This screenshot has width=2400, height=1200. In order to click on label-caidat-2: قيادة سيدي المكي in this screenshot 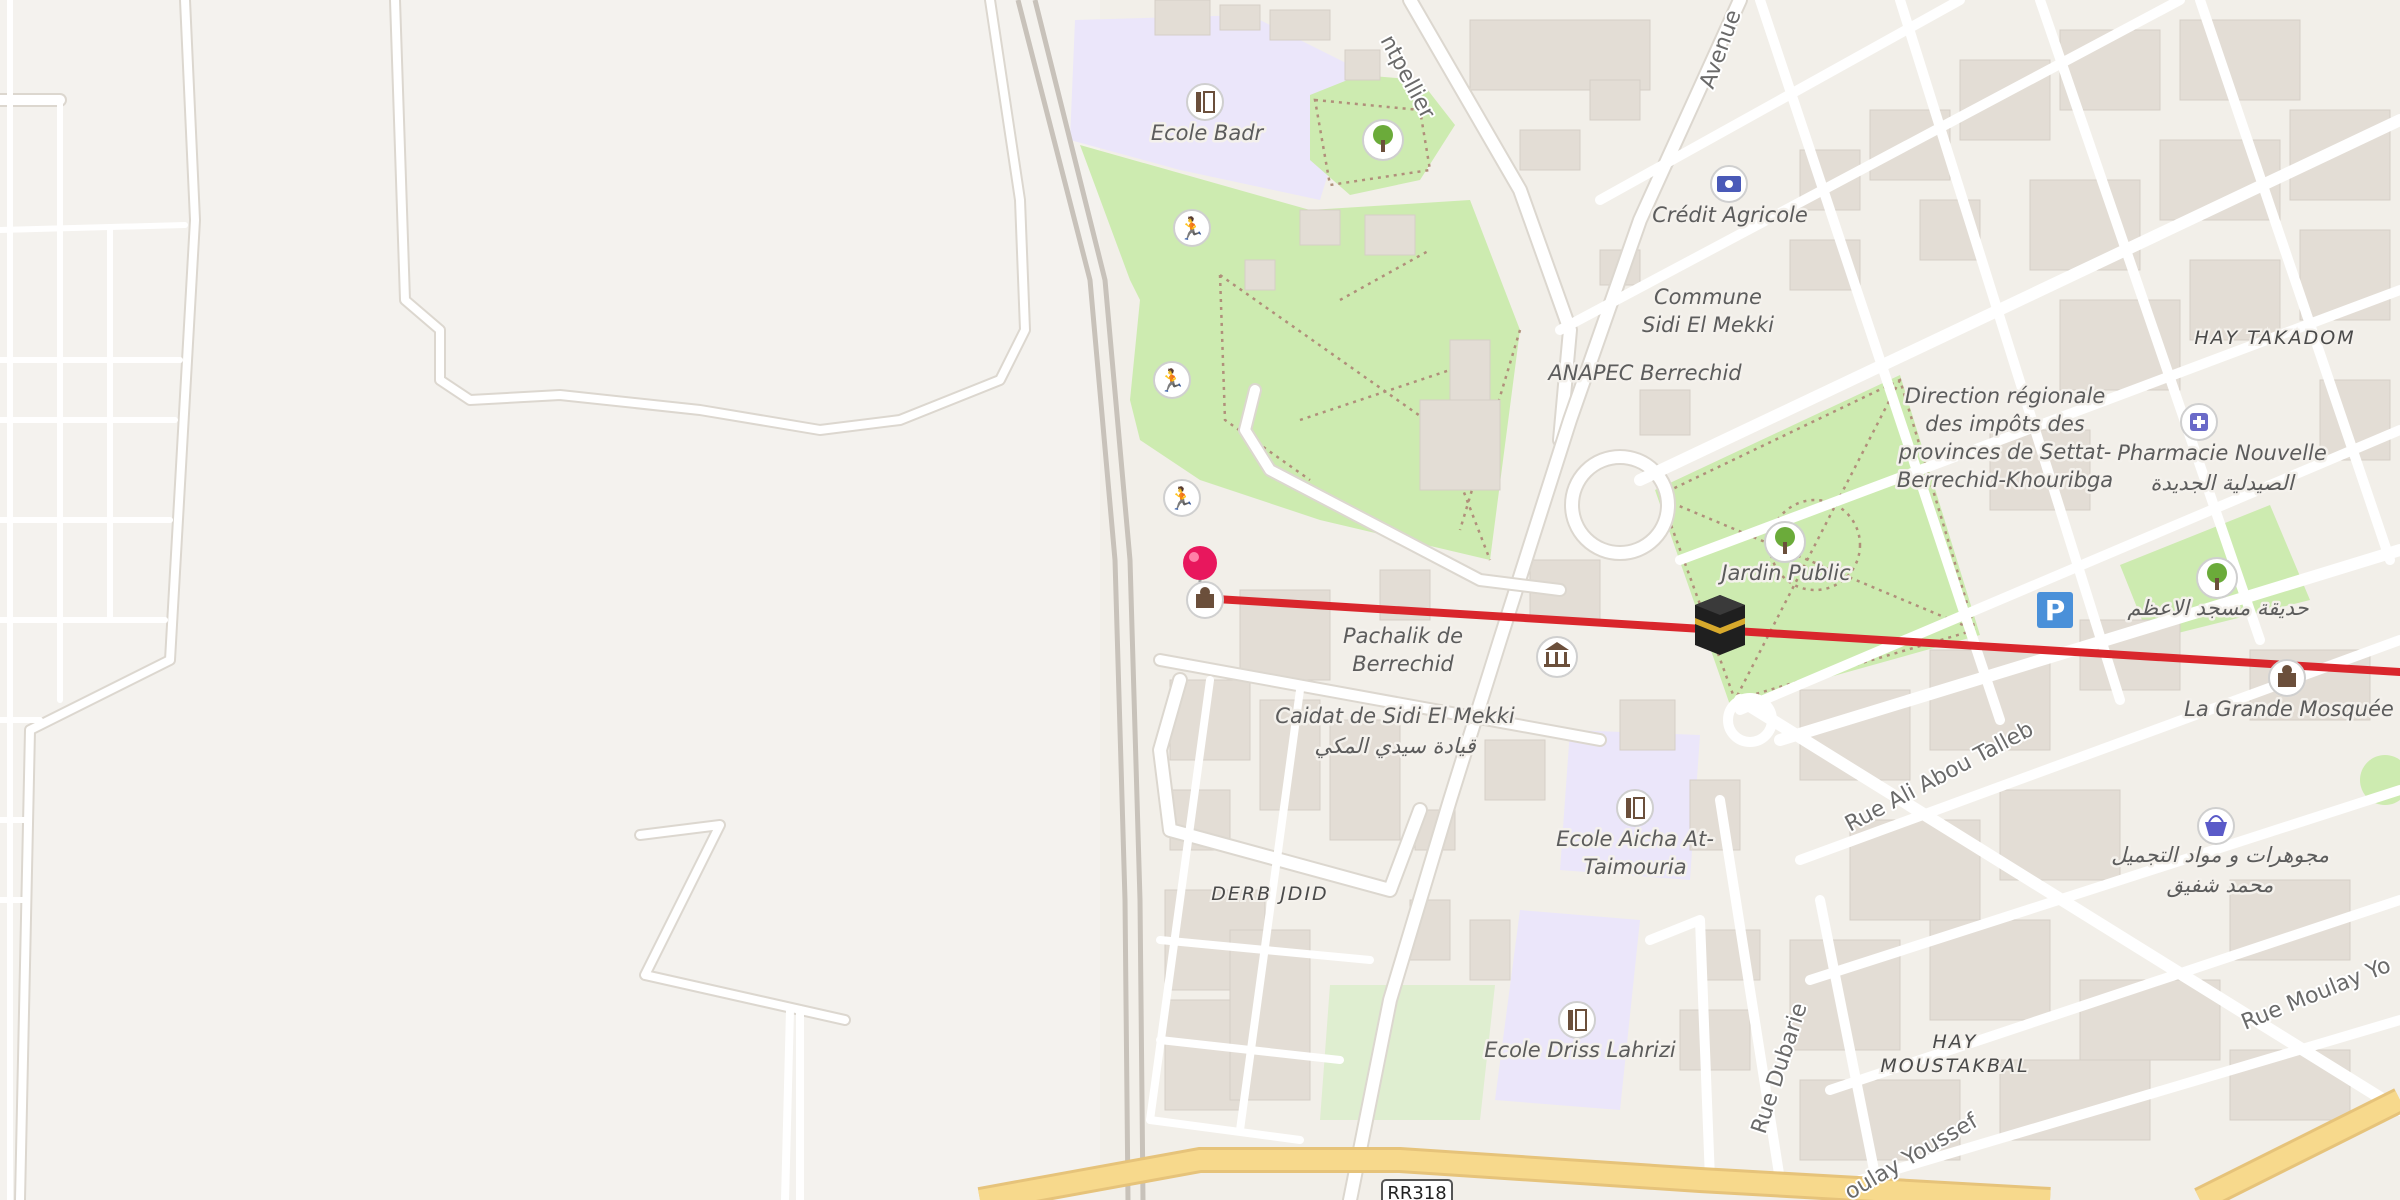, I will do `click(1395, 746)`.